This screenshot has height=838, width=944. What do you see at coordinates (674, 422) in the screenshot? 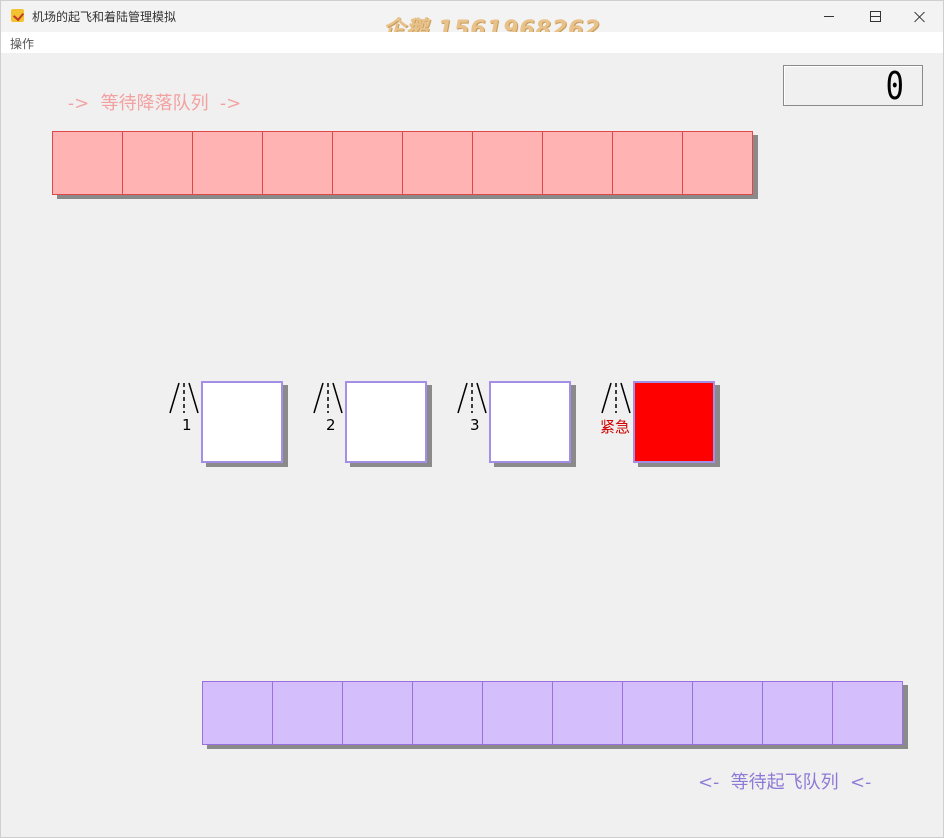
I see `runway-slot-emergency` at bounding box center [674, 422].